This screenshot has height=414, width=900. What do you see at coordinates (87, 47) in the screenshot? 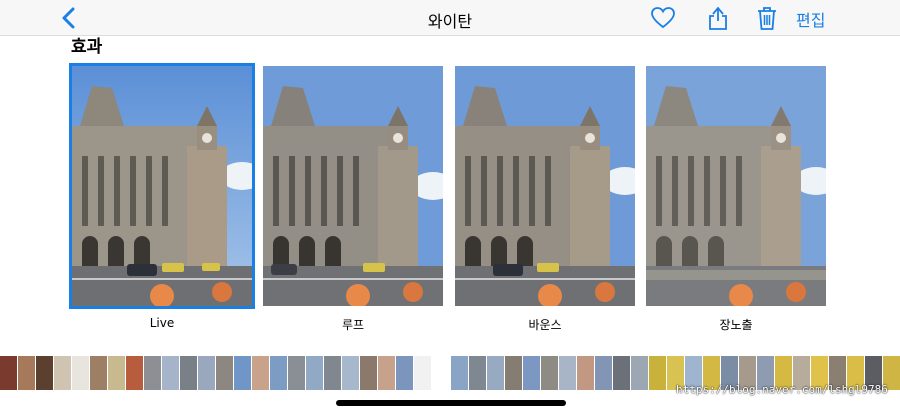
I see `effects-section-title: 효과` at bounding box center [87, 47].